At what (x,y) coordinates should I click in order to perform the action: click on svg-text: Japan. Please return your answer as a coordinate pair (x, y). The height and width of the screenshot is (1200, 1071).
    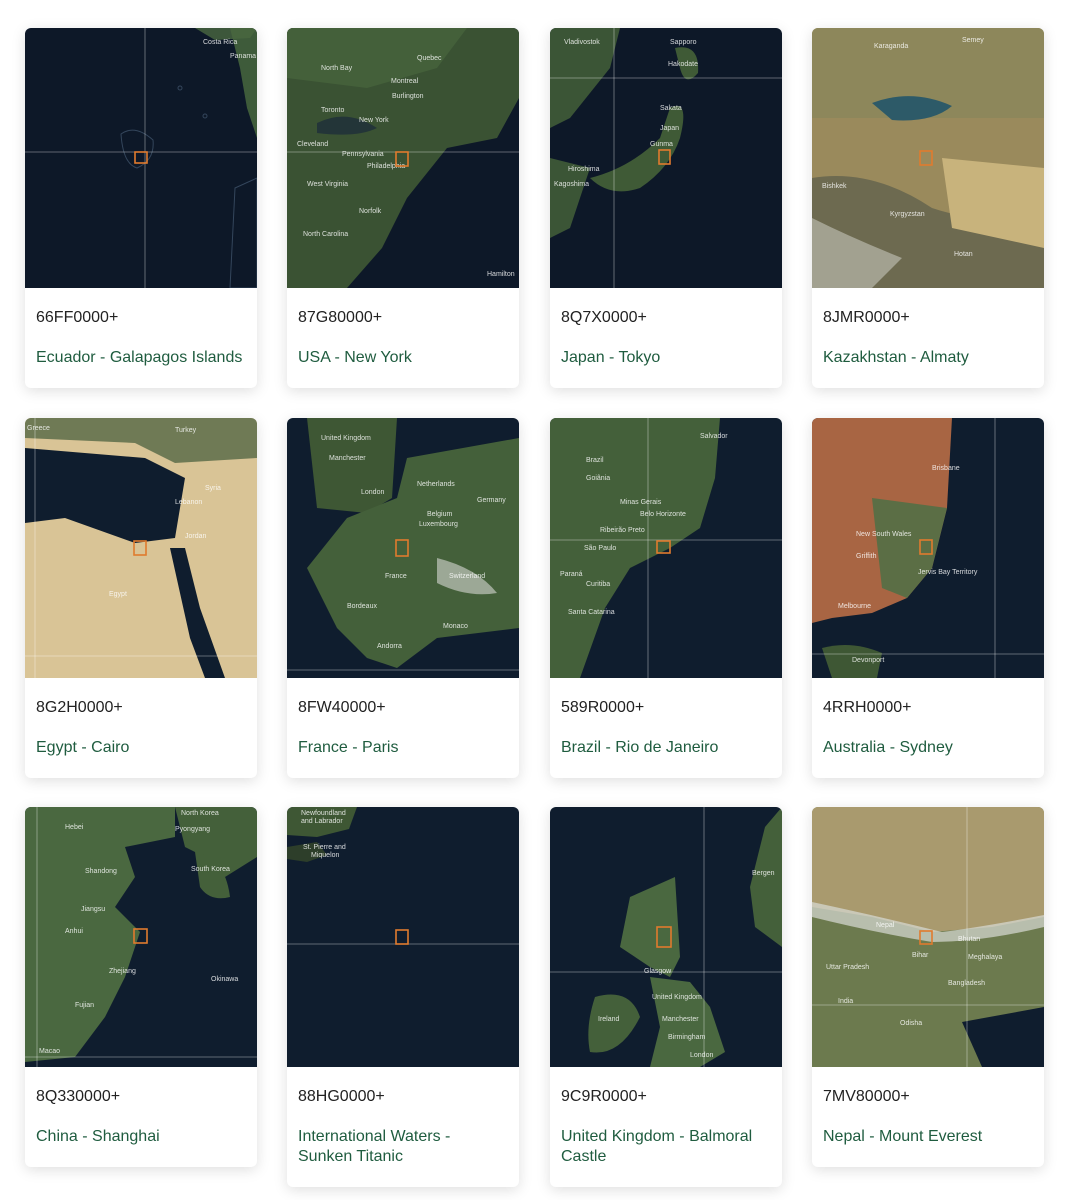
    Looking at the image, I should click on (669, 128).